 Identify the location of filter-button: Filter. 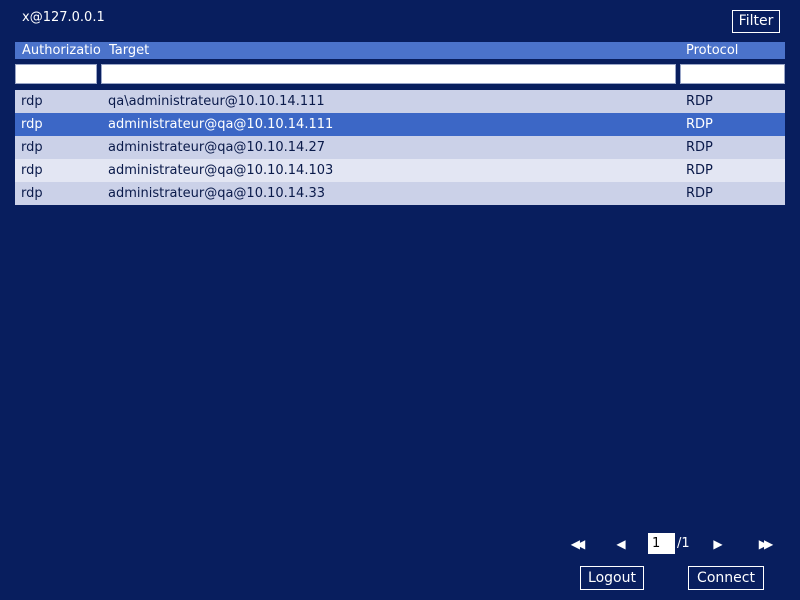
(756, 21).